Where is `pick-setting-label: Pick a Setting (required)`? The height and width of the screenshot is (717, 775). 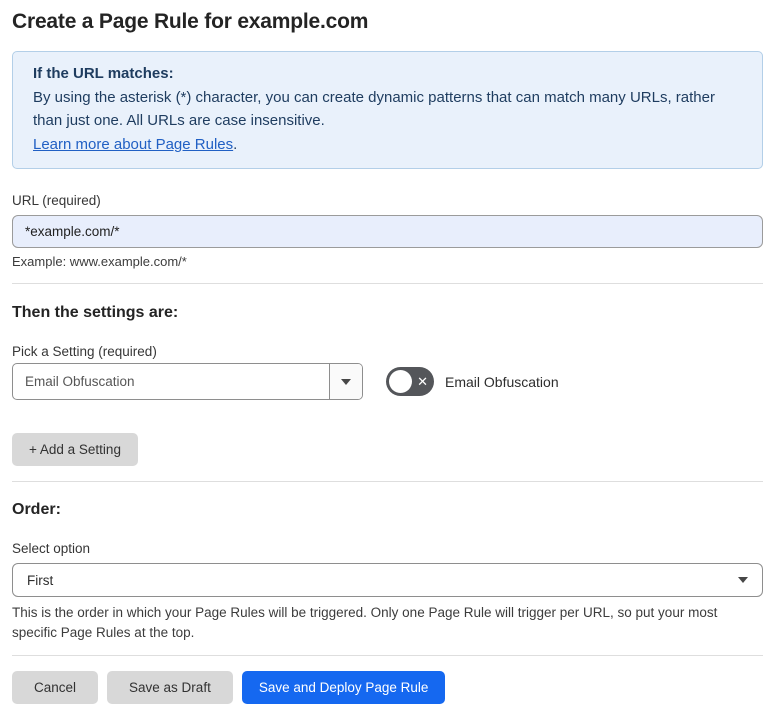 pick-setting-label: Pick a Setting (required) is located at coordinates (84, 351).